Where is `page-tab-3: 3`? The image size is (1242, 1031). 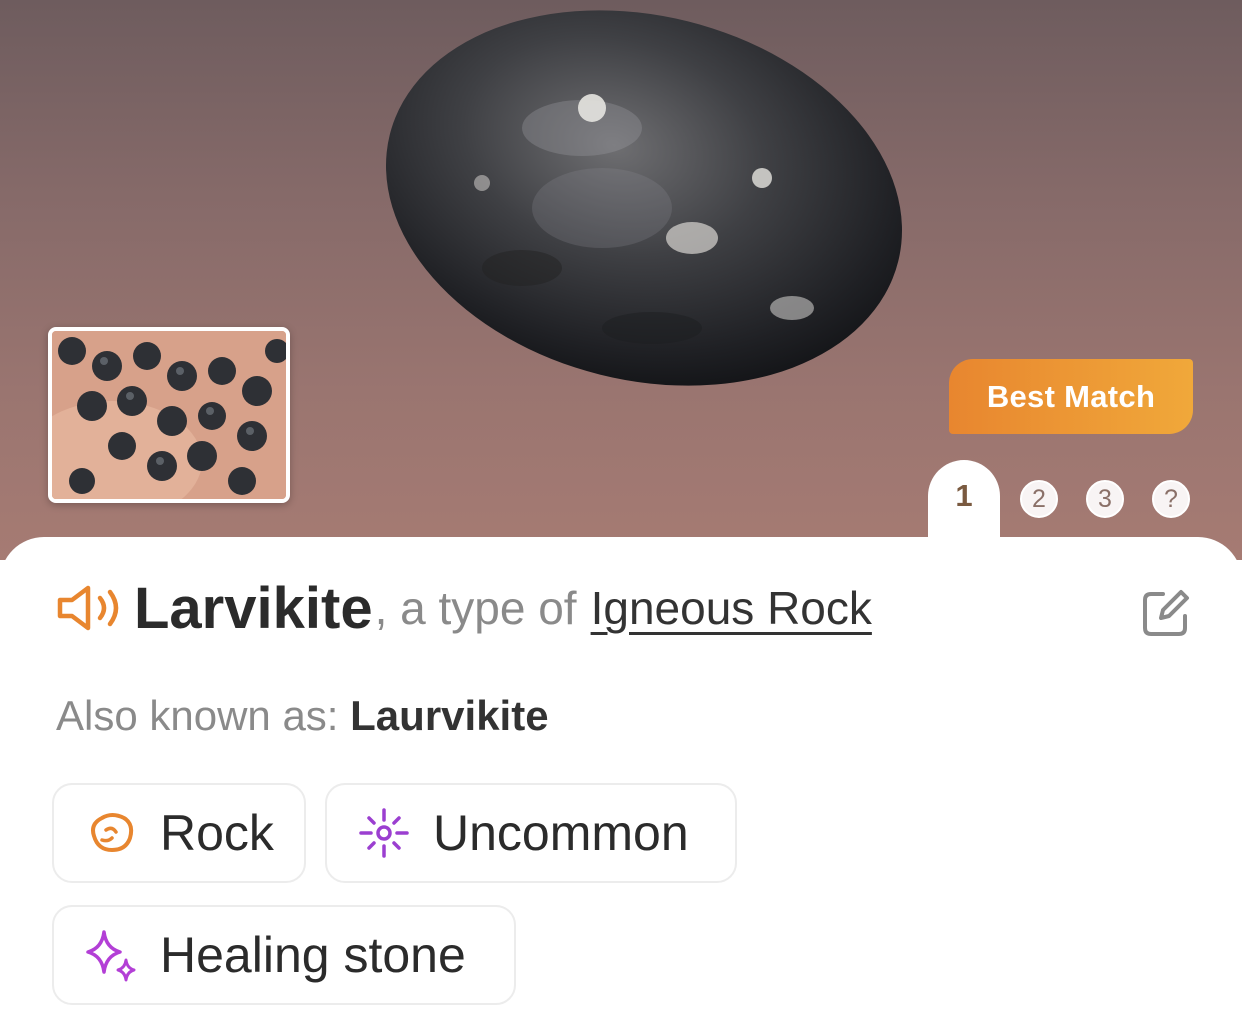 page-tab-3: 3 is located at coordinates (1105, 499).